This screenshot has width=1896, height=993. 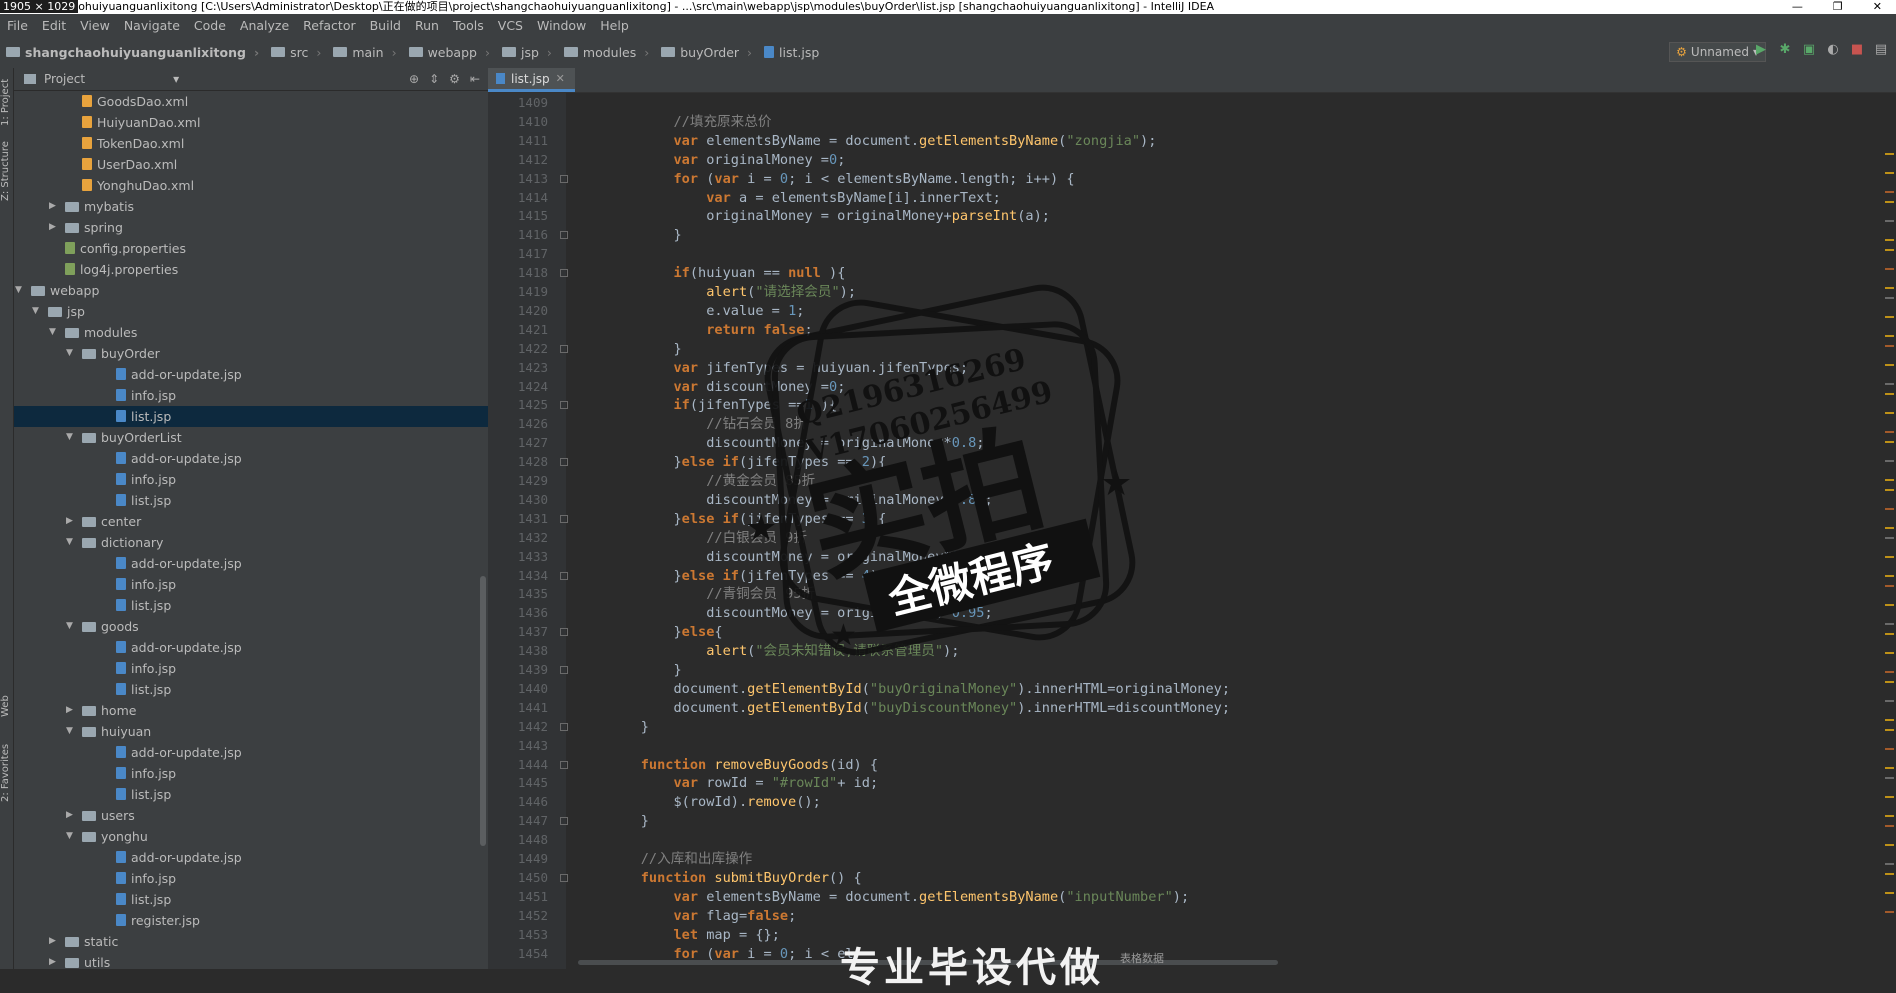 I want to click on restore-button: ❐, so click(x=1838, y=7).